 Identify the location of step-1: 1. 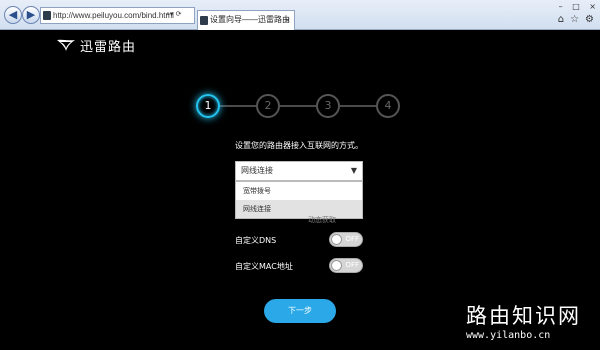
(208, 106).